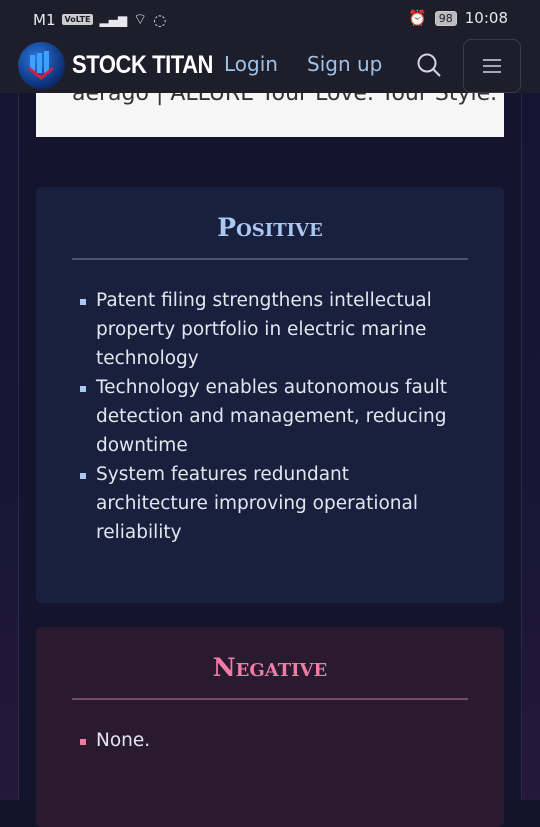 The image size is (540, 827). Describe the element at coordinates (445, 18) in the screenshot. I see `battery-icon: 98` at that location.